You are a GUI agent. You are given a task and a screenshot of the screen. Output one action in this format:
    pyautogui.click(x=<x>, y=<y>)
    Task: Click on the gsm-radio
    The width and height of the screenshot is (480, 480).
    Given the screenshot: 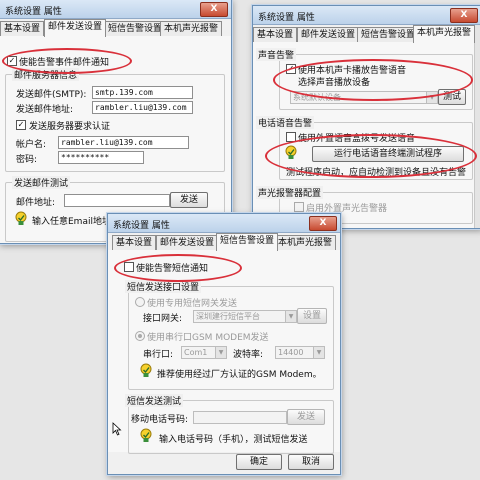 What is the action you would take?
    pyautogui.click(x=140, y=336)
    